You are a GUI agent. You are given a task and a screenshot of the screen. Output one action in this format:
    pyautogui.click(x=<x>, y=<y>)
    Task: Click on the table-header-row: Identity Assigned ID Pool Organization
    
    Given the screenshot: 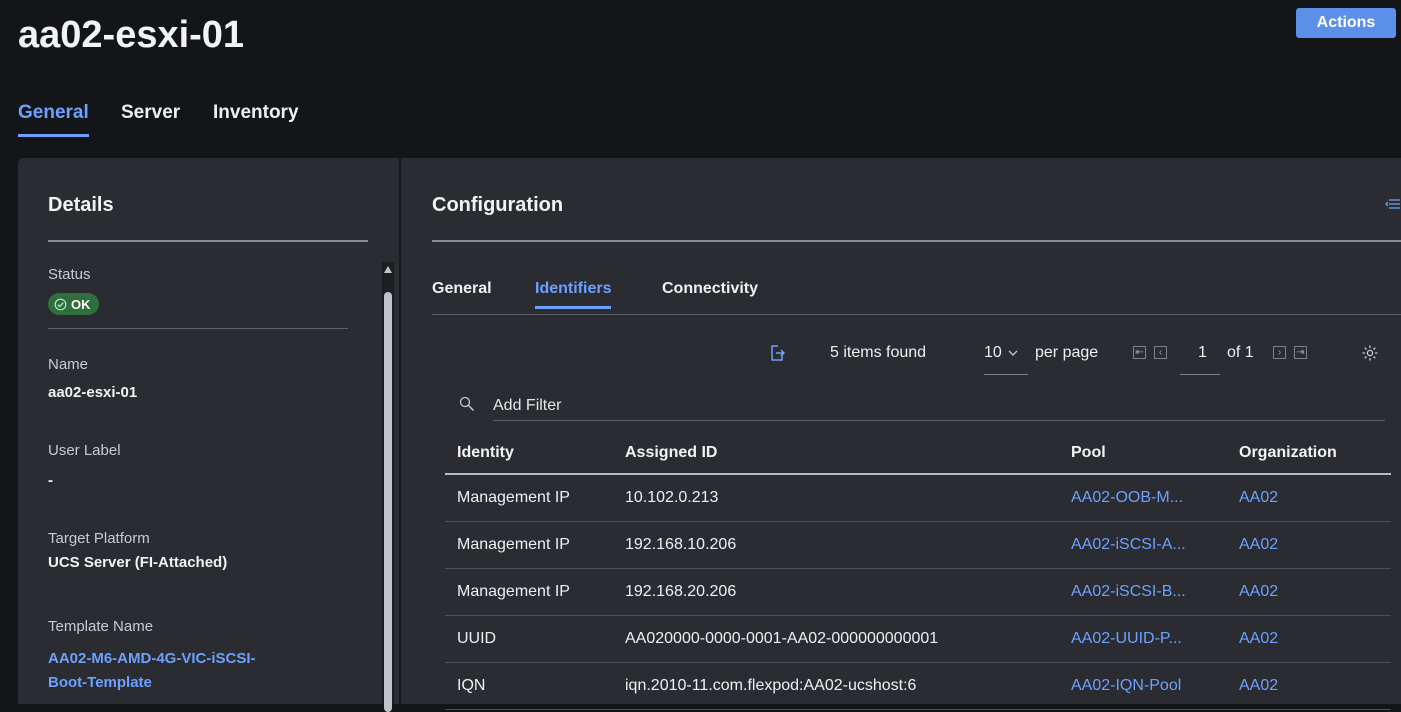 What is the action you would take?
    pyautogui.click(x=918, y=453)
    